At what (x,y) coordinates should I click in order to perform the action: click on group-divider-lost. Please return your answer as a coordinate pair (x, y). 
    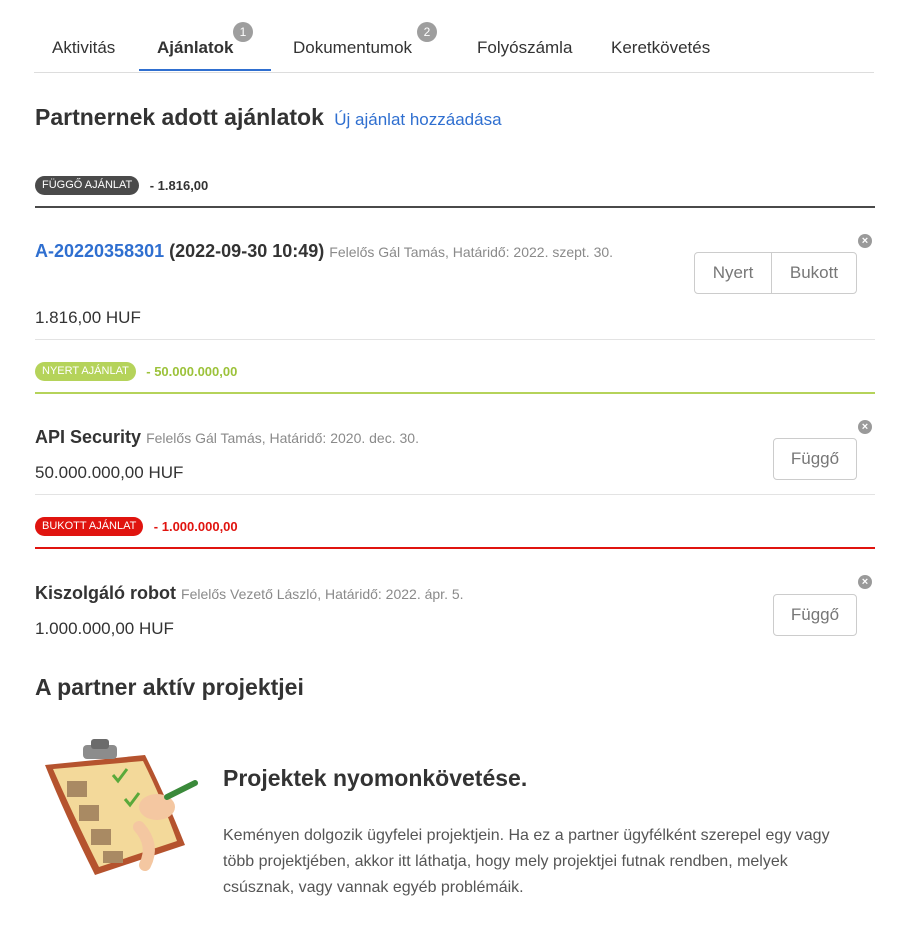
    Looking at the image, I should click on (455, 548).